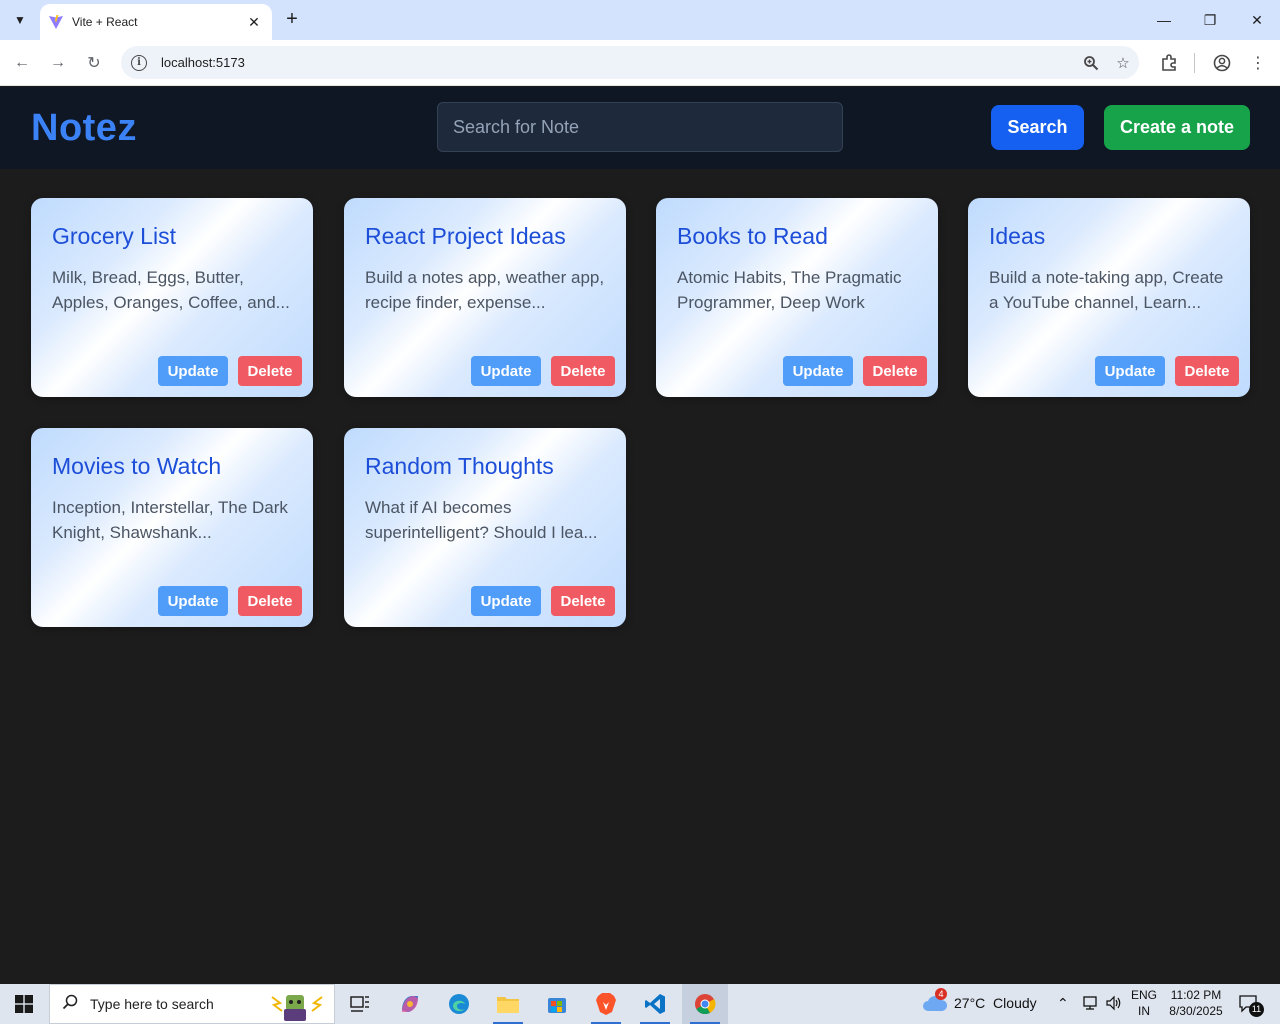 This screenshot has width=1280, height=1024. What do you see at coordinates (1169, 63) in the screenshot?
I see `extensions-icon` at bounding box center [1169, 63].